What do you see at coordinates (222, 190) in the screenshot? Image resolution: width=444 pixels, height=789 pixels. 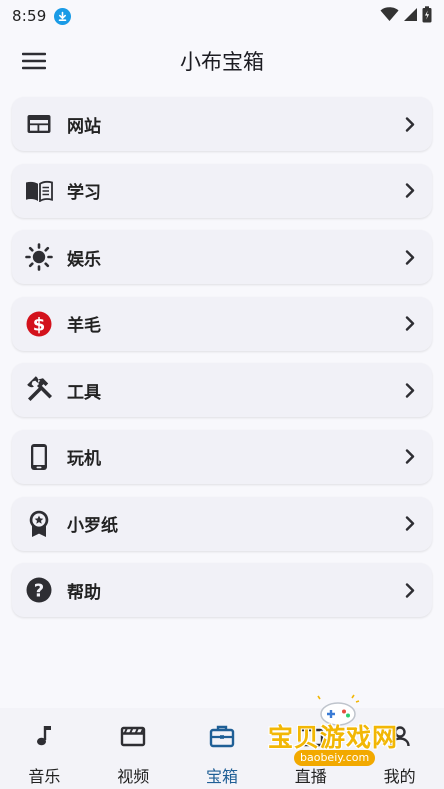 I see `list-item-study: 学习` at bounding box center [222, 190].